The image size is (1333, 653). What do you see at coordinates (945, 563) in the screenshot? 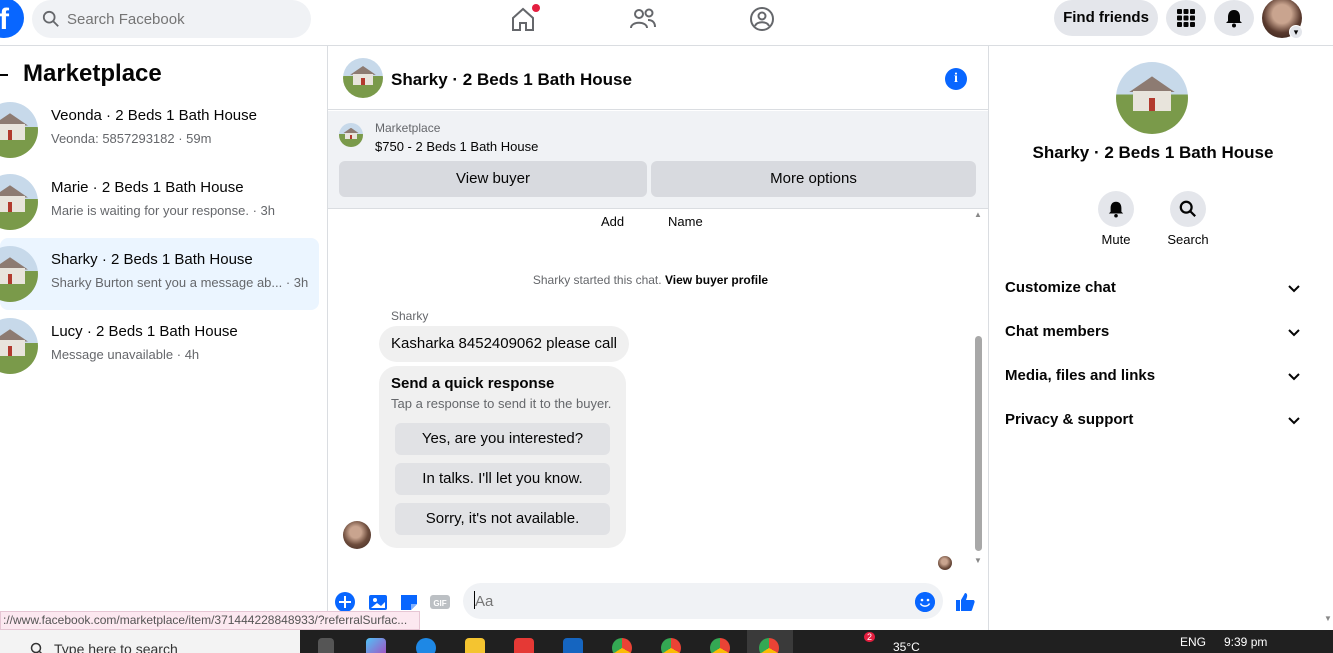
I see `read-receipt-avatar` at bounding box center [945, 563].